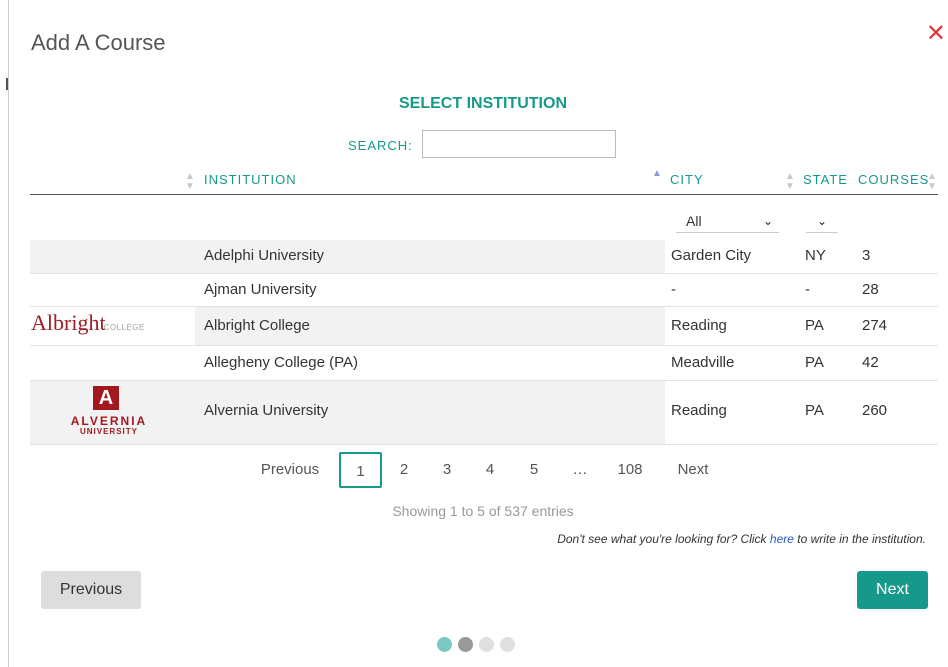 Image resolution: width=948 pixels, height=667 pixels. What do you see at coordinates (782, 539) in the screenshot?
I see `write-in-link: here` at bounding box center [782, 539].